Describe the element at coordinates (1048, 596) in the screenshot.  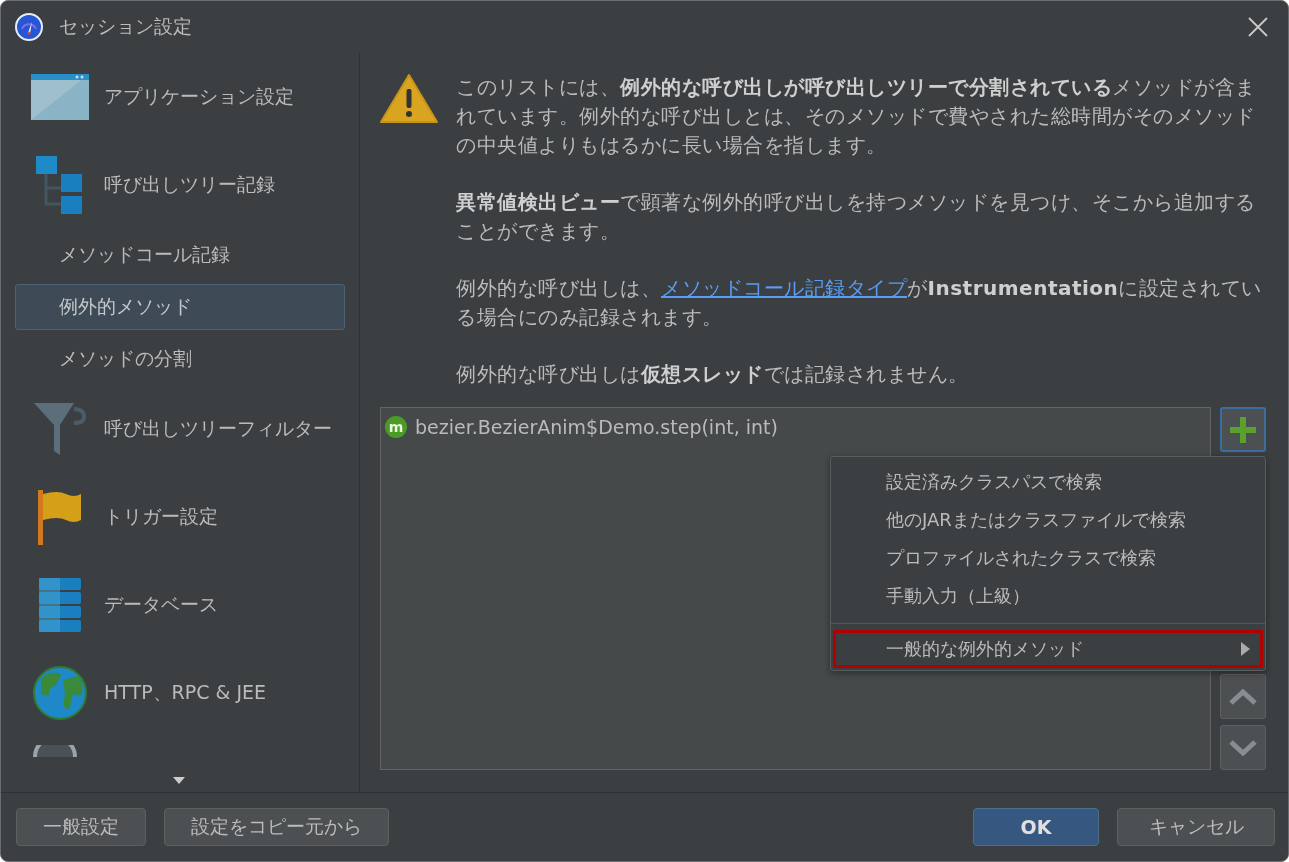
I see `menu-item: 手動入力（上級）` at that location.